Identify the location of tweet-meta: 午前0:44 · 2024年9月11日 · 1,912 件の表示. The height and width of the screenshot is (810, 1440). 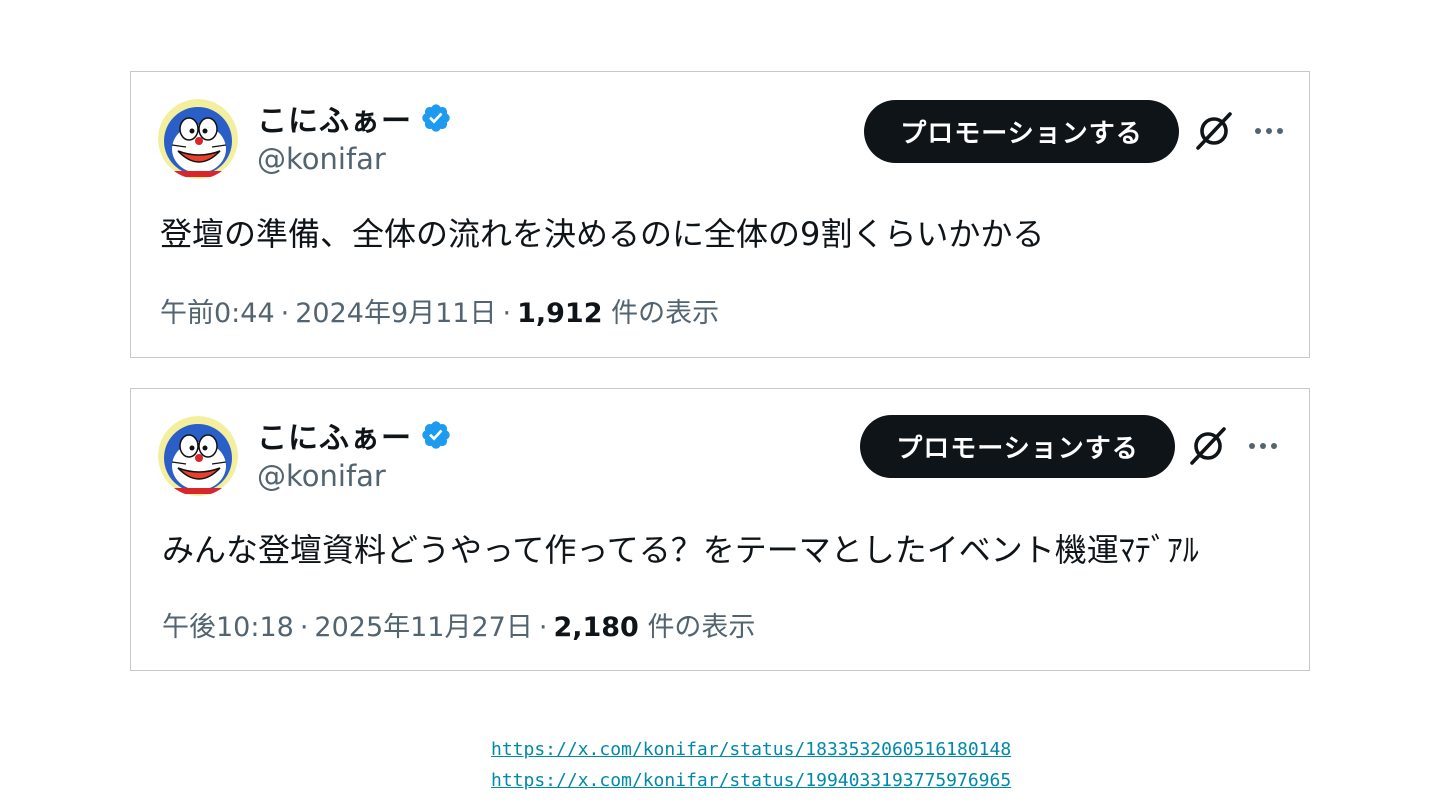
(439, 310).